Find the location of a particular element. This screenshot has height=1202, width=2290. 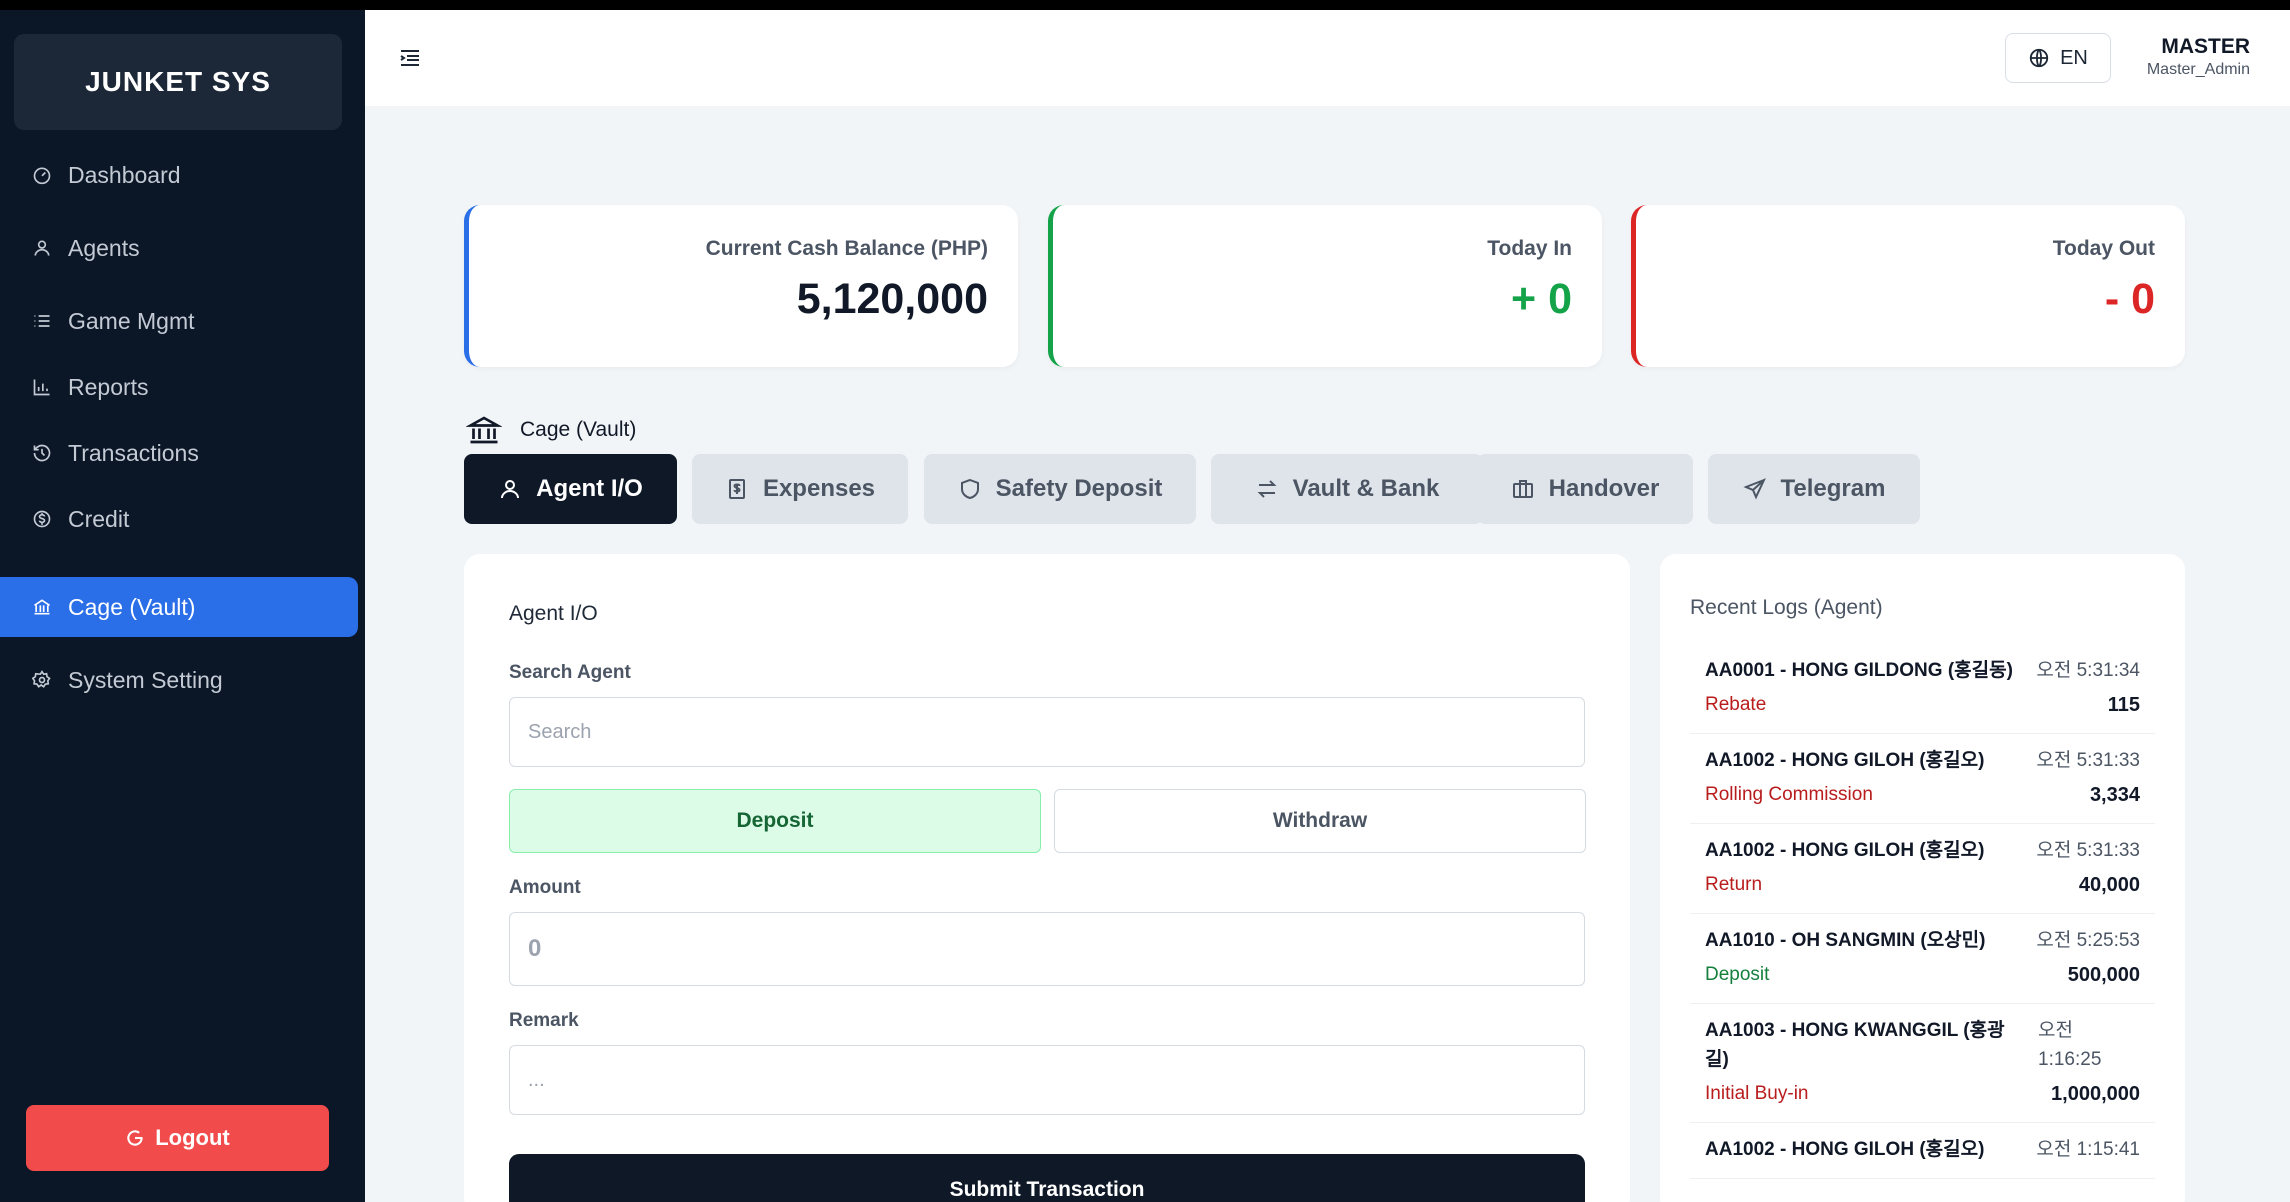

log-type: Return is located at coordinates (1734, 884).